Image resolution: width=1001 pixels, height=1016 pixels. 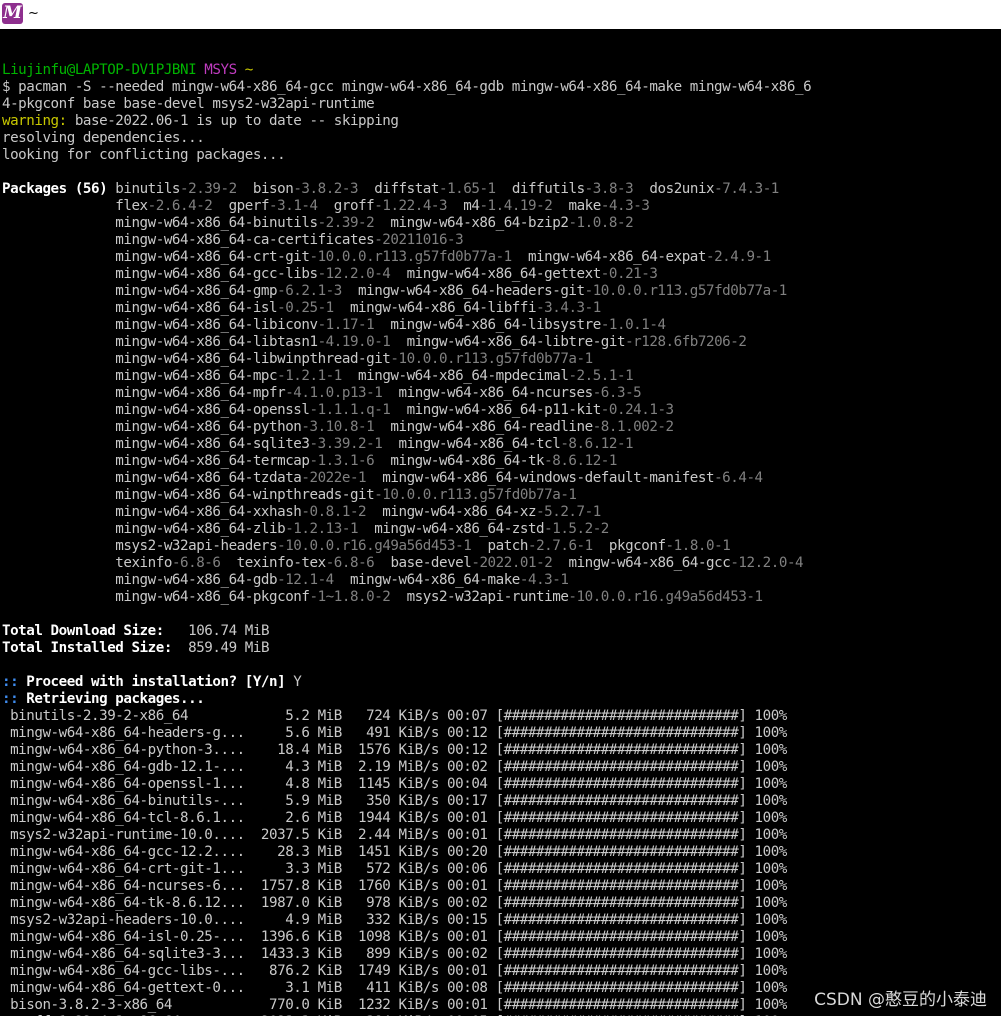 I want to click on terminal-text-segment: -6.4-4, so click(x=738, y=478).